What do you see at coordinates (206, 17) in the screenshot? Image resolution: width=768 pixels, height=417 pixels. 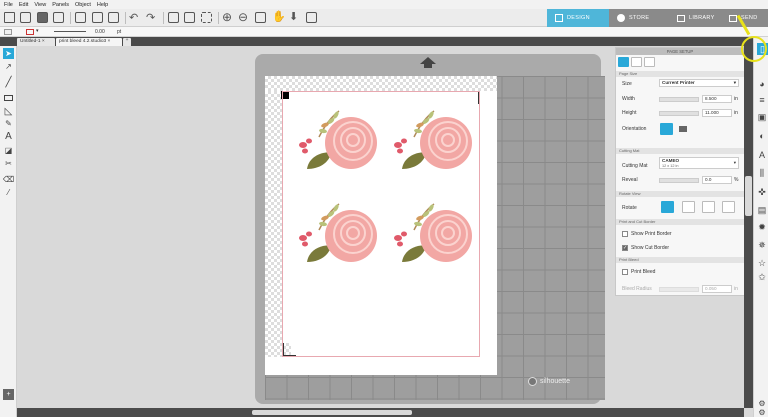 I see `select-all-icon` at bounding box center [206, 17].